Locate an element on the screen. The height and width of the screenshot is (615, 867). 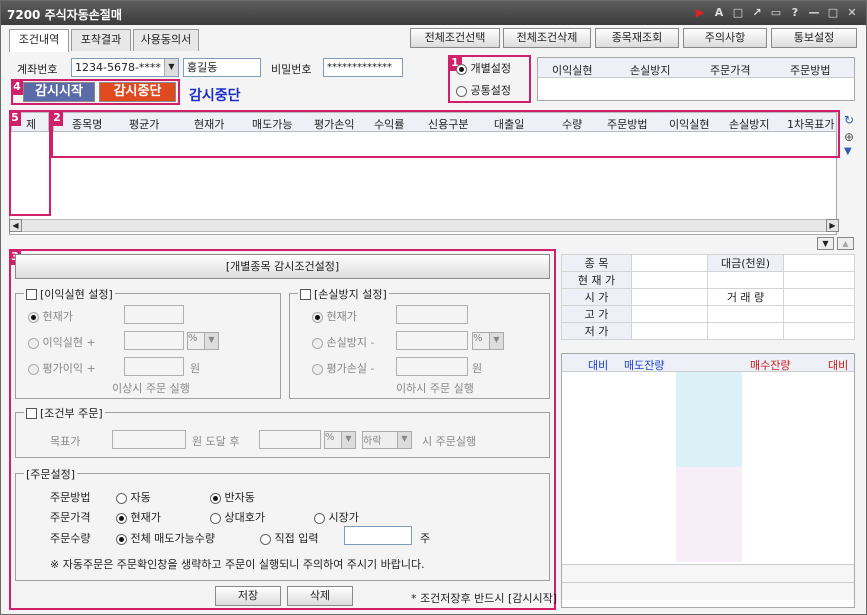
loss-prevent-radio: 손실방지 - is located at coordinates (343, 342).